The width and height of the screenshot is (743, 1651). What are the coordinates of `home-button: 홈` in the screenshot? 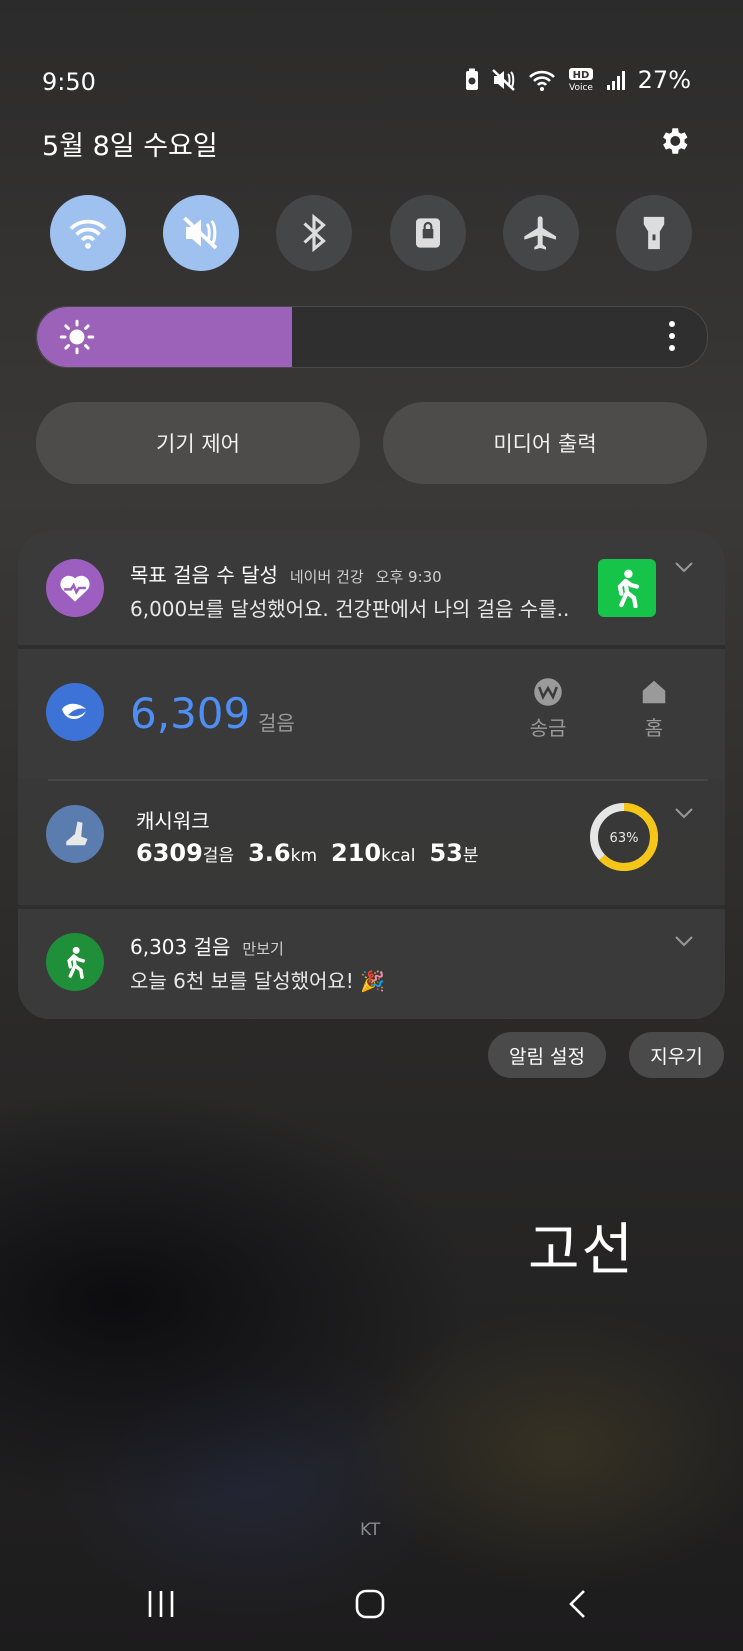 It's located at (654, 709).